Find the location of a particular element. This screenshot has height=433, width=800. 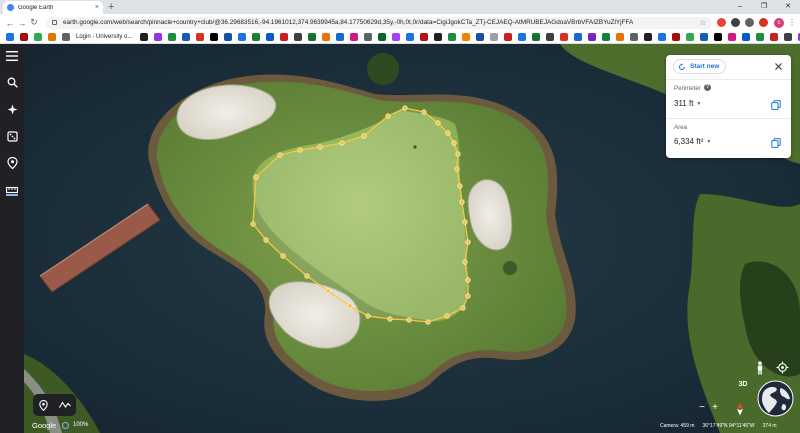

draw-path-icon is located at coordinates (64, 405).